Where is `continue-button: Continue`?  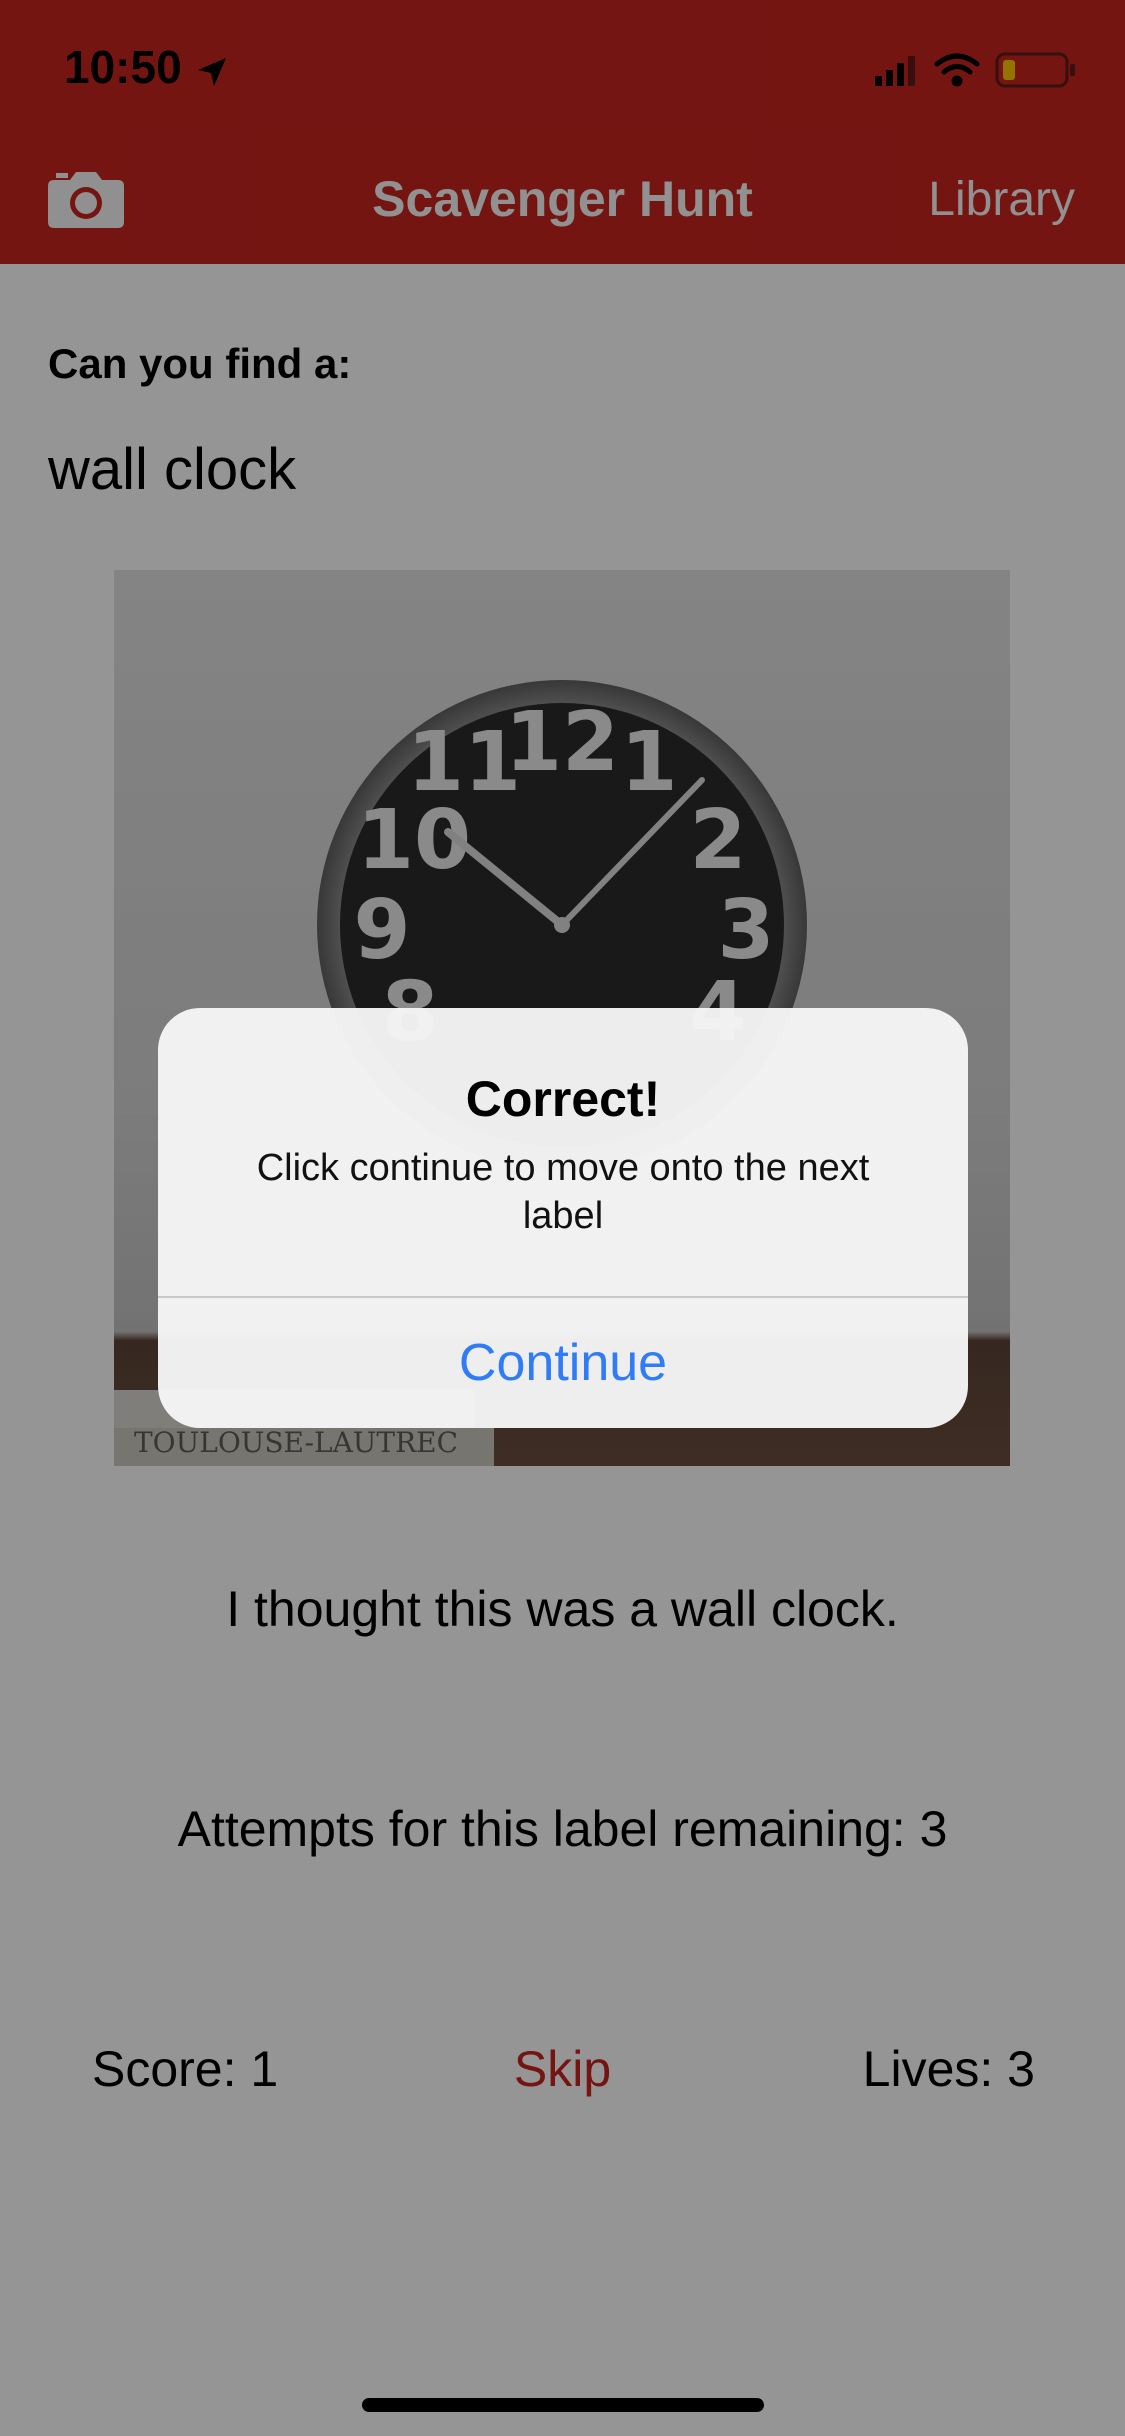
continue-button: Continue is located at coordinates (563, 1363).